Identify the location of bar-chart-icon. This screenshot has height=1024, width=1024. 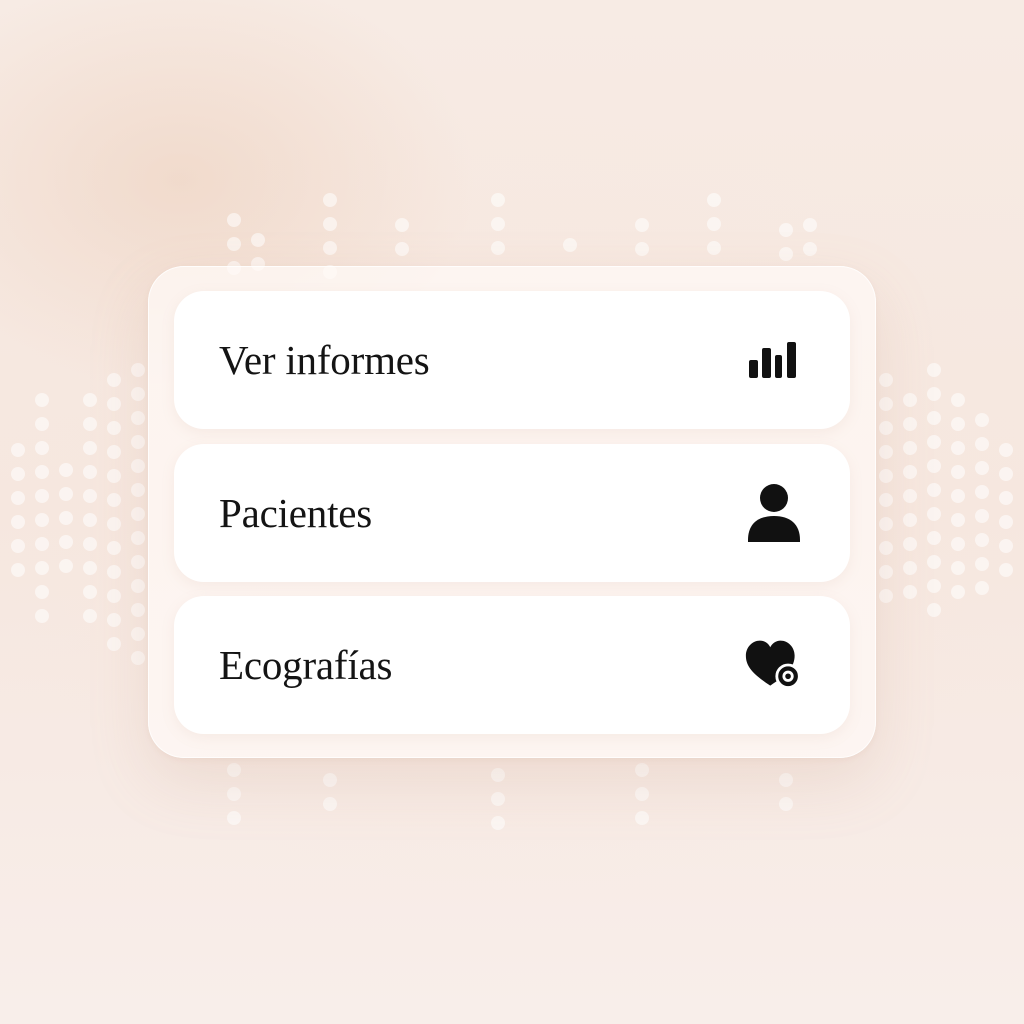
(774, 360).